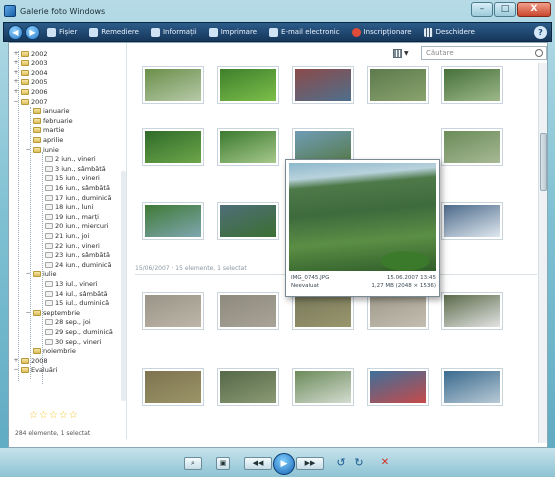 Image resolution: width=555 pixels, height=477 pixels. What do you see at coordinates (74, 264) in the screenshot?
I see `tree-item: 24 iun., duminică` at bounding box center [74, 264].